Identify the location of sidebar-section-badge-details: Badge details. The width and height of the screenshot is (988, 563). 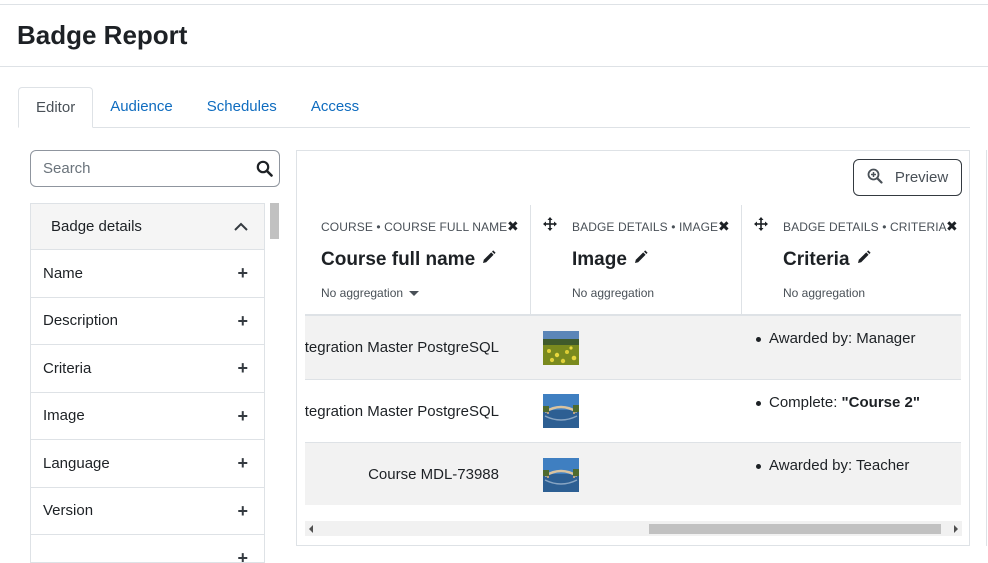
(147, 227).